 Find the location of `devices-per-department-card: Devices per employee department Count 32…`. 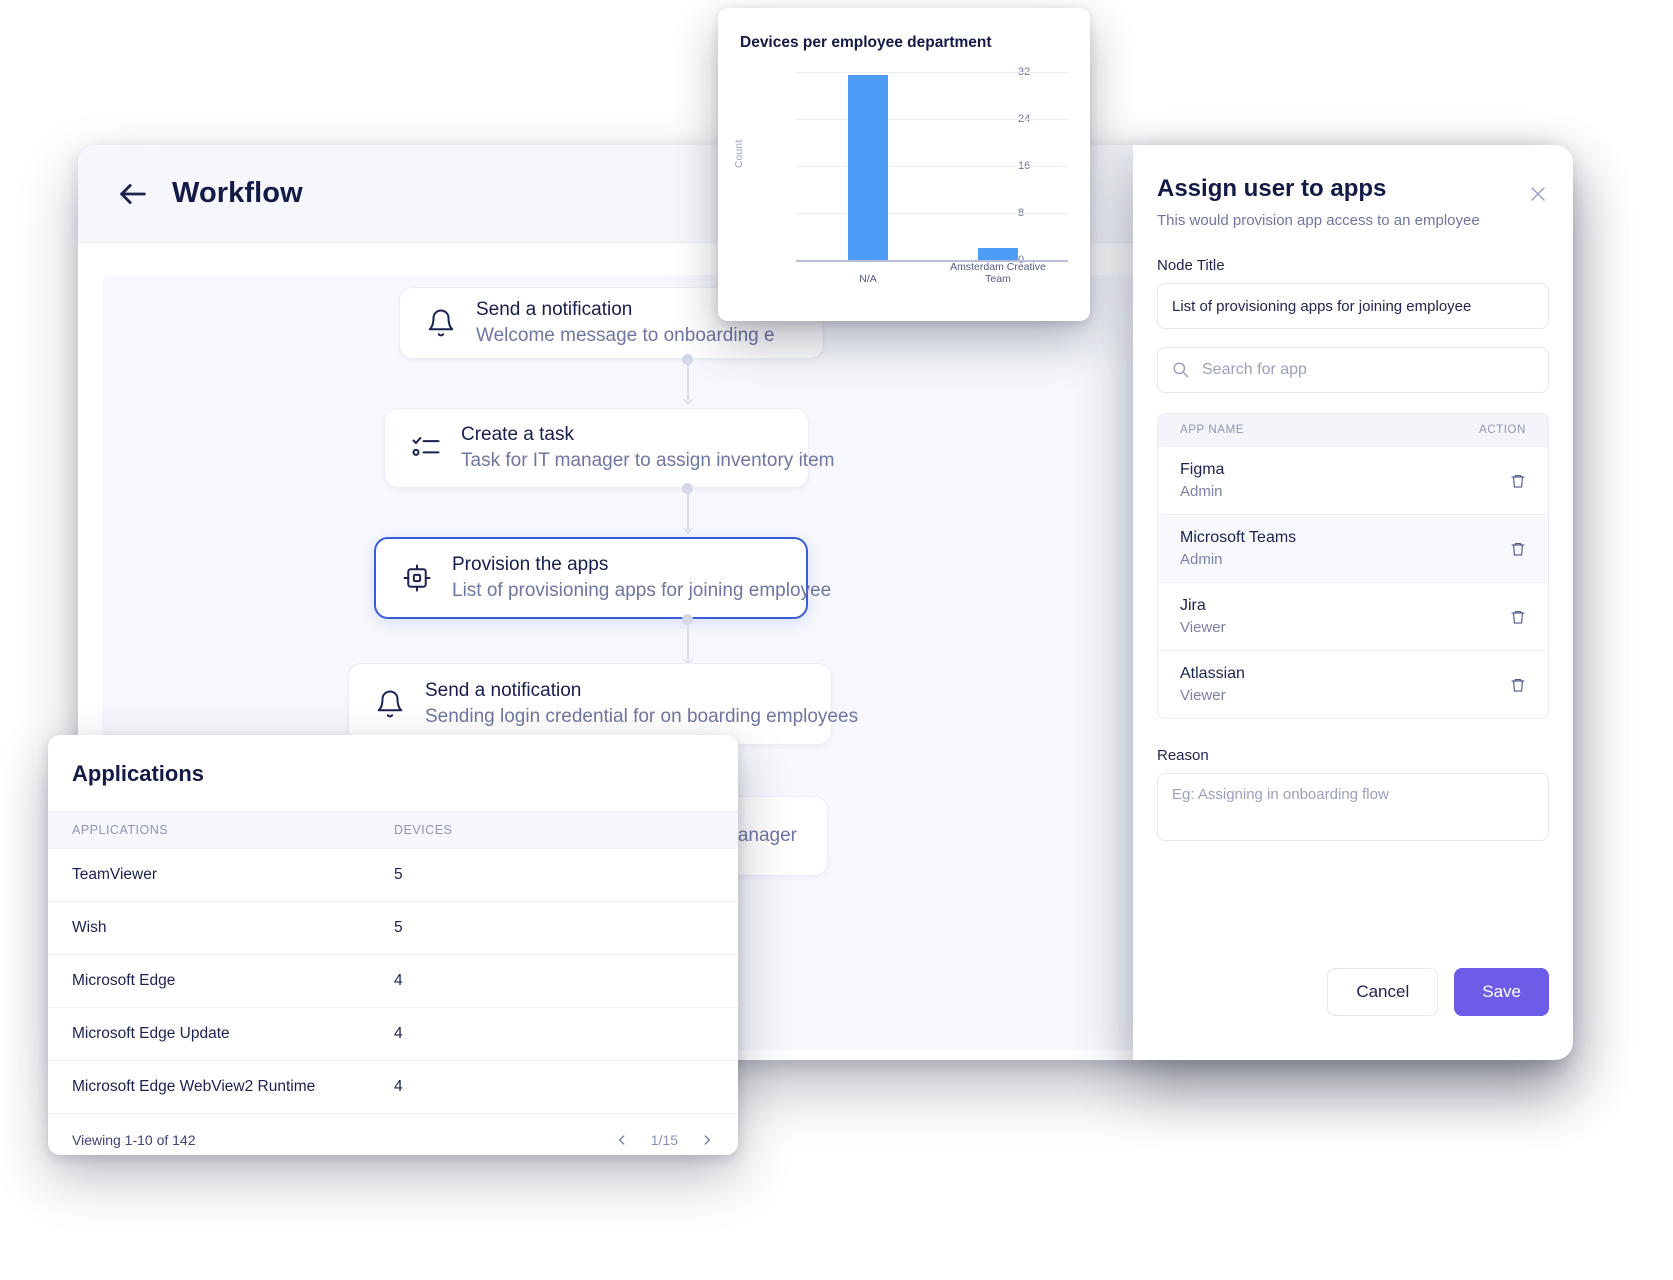

devices-per-department-card: Devices per employee department Count 32… is located at coordinates (904, 164).